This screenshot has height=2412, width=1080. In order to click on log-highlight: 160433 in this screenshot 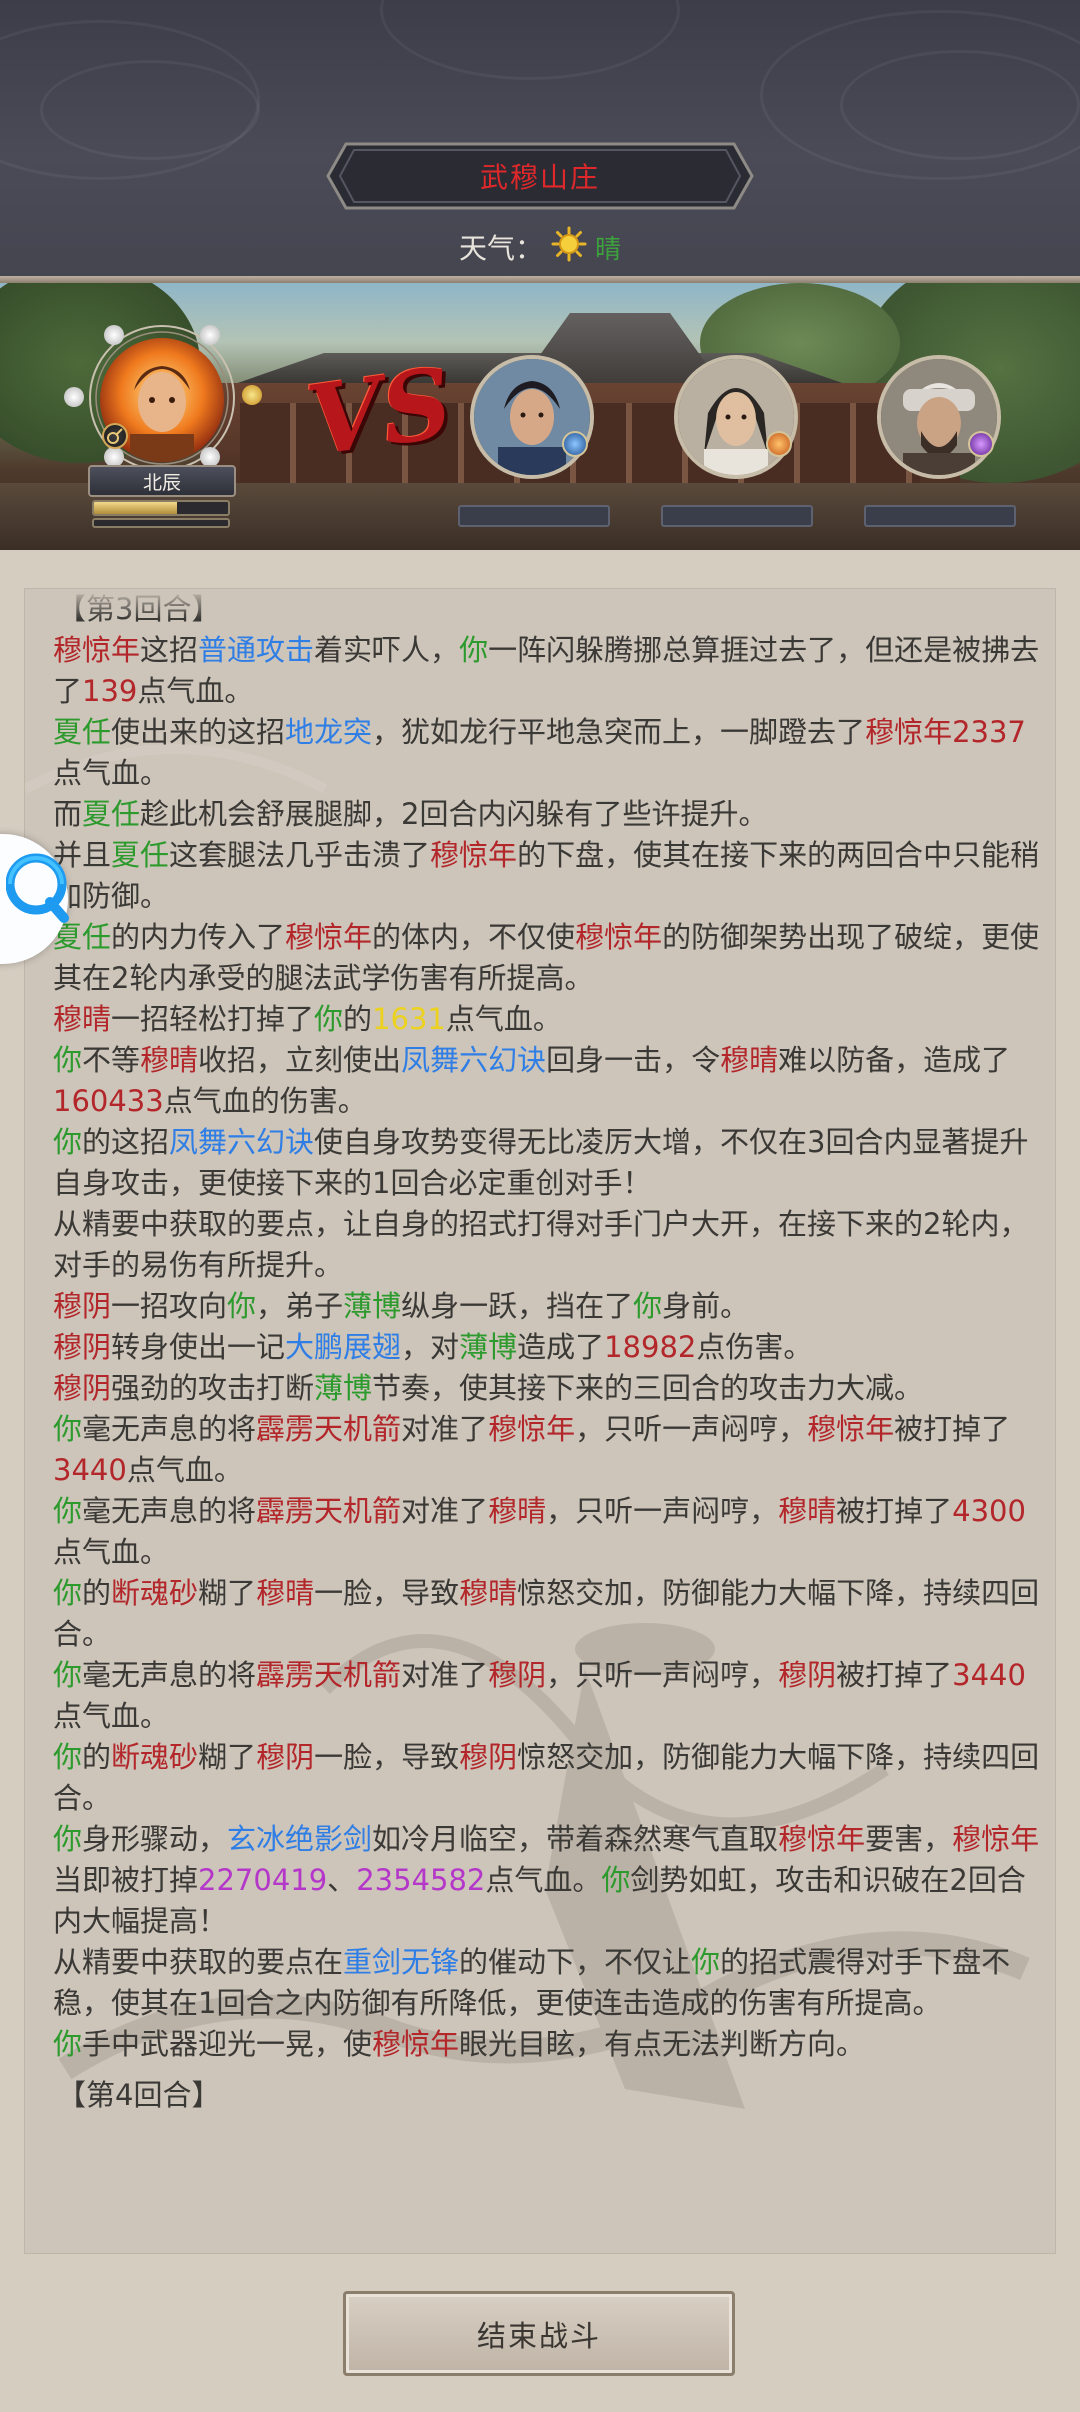, I will do `click(108, 1101)`.